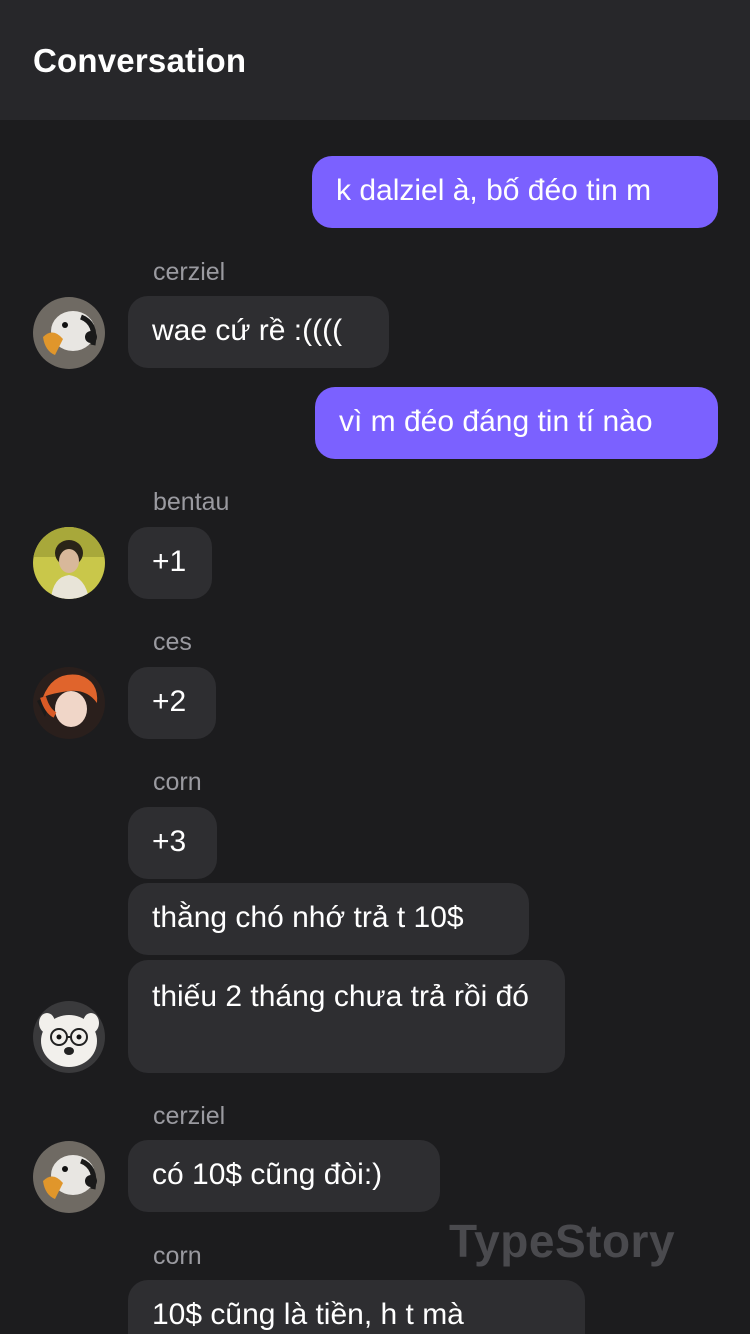 The width and height of the screenshot is (750, 1334). Describe the element at coordinates (515, 192) in the screenshot. I see `outgoing-message-bubble: k dalziel à, bố đéo tin m` at that location.